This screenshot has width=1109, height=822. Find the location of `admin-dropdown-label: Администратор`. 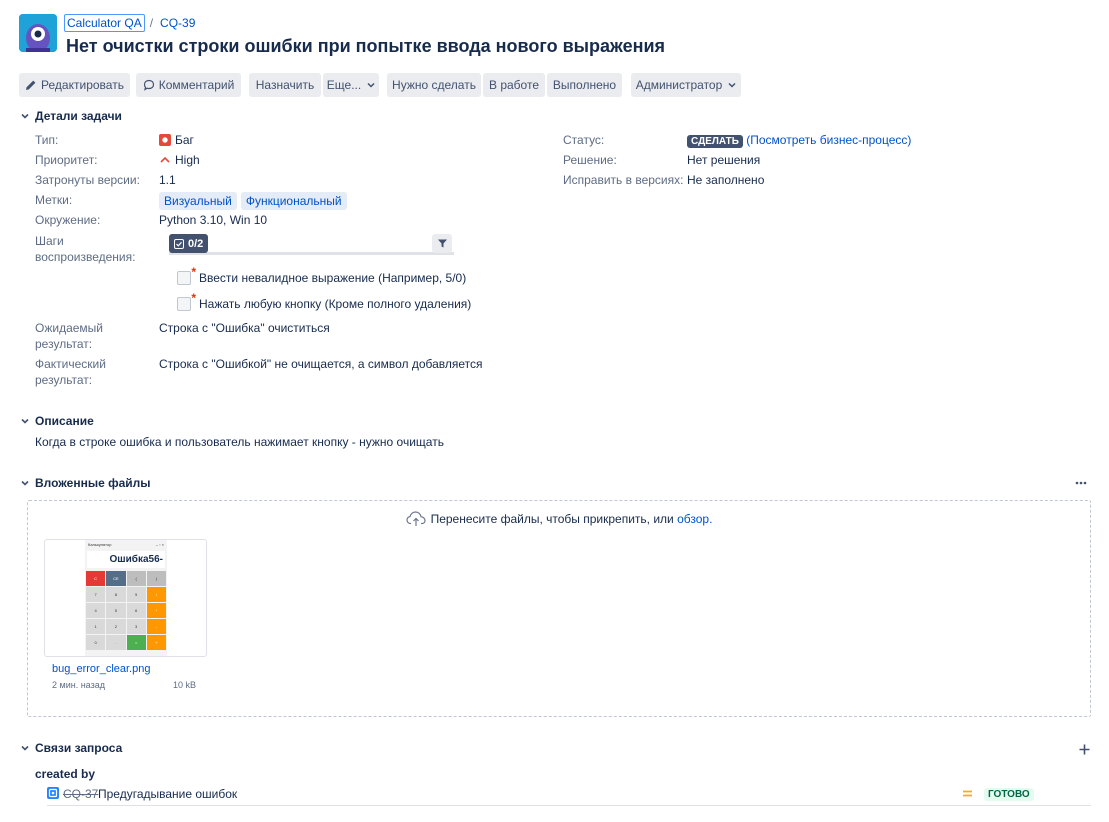

admin-dropdown-label: Администратор is located at coordinates (679, 85).